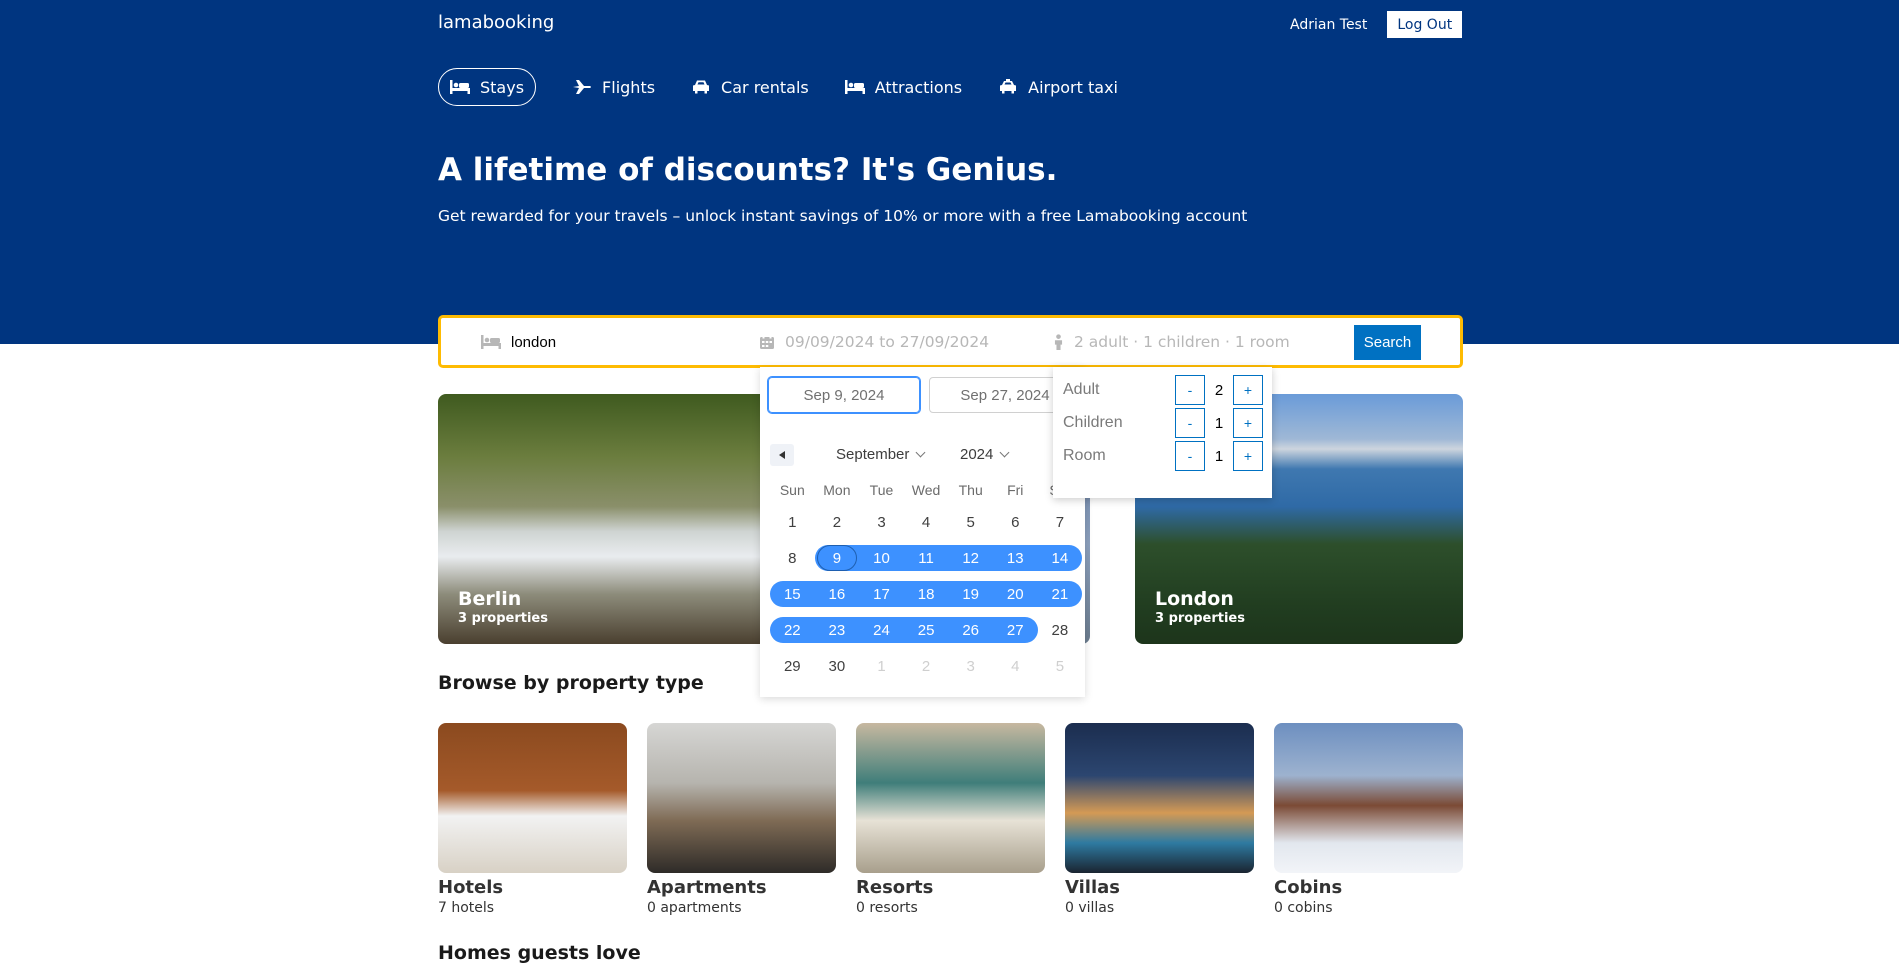 The height and width of the screenshot is (973, 1899). Describe the element at coordinates (603, 519) in the screenshot. I see `featured-city-berlin: Berlin 3 properties` at that location.